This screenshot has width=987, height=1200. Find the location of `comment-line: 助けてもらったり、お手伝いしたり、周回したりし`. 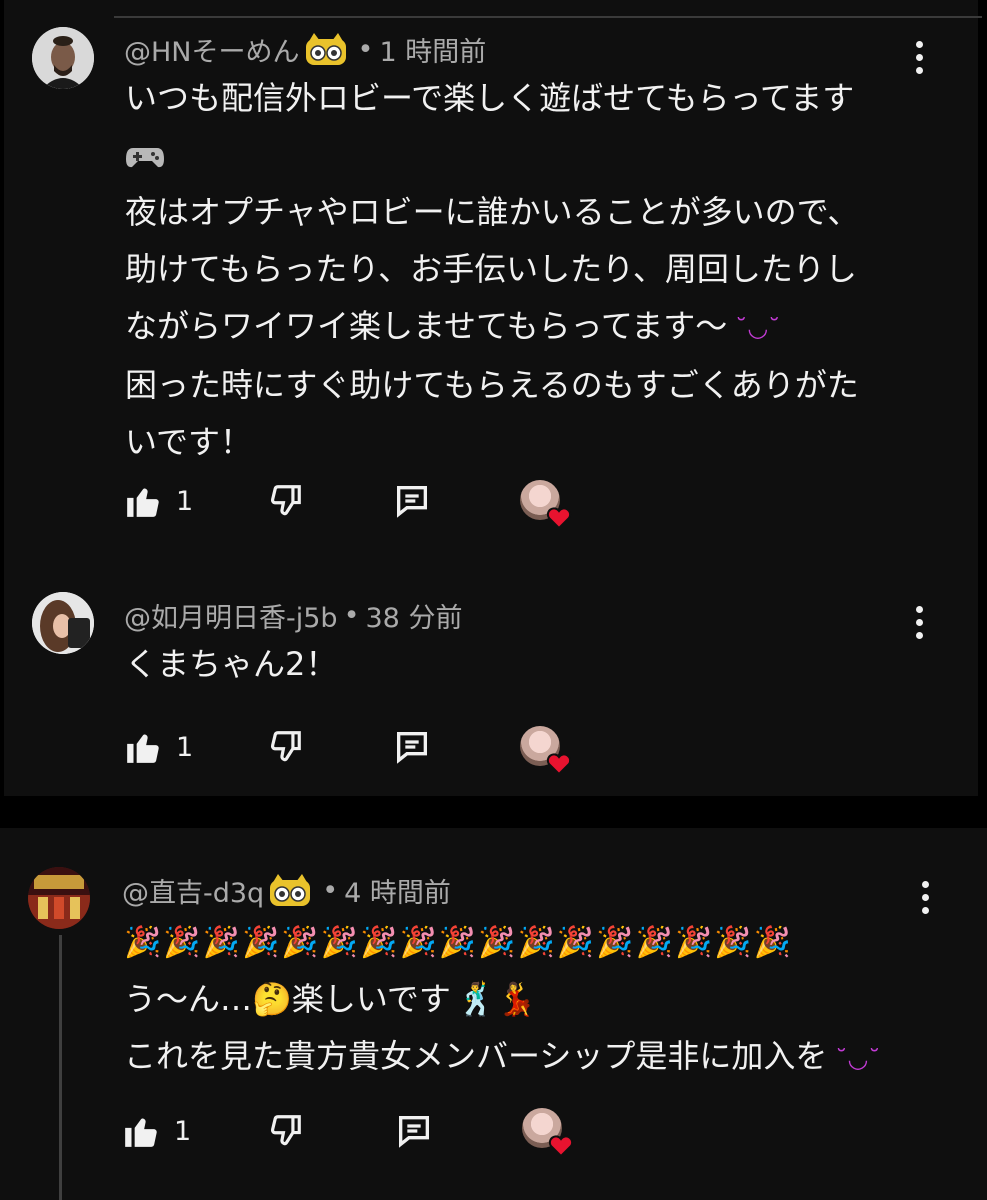

comment-line: 助けてもらったり、お手伝いしたり、周回したりし is located at coordinates (491, 269).